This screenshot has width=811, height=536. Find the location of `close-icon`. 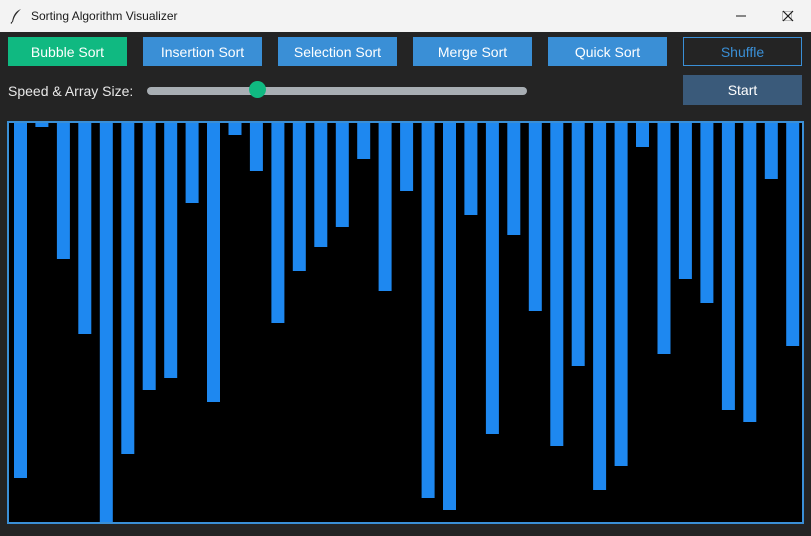

close-icon is located at coordinates (788, 16).